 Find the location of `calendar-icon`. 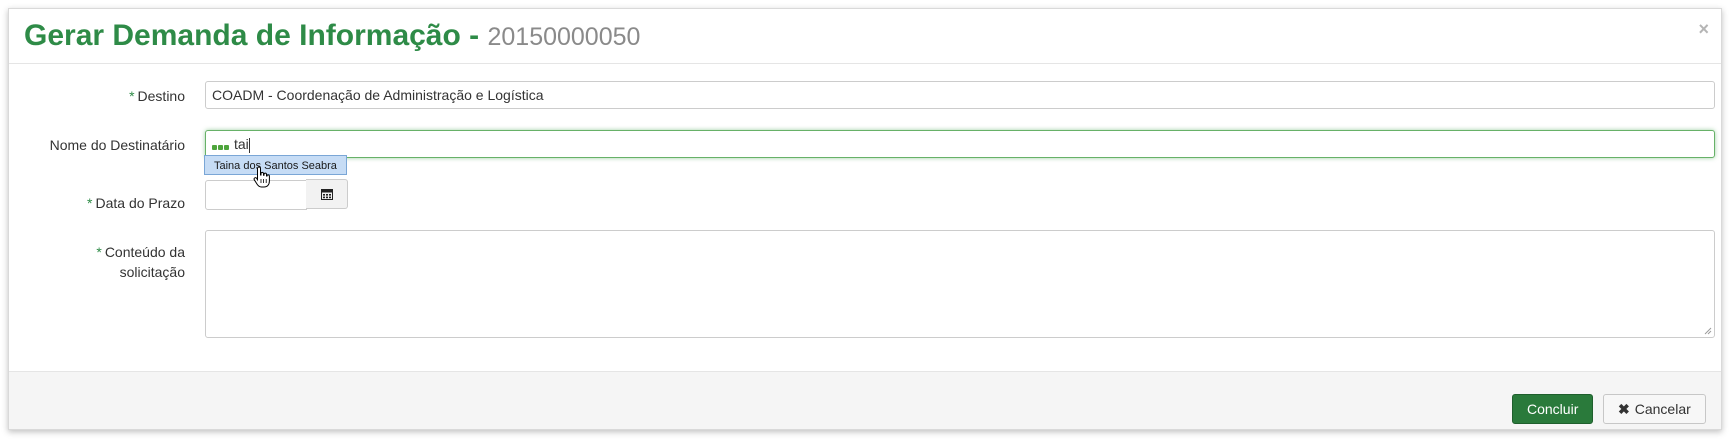

calendar-icon is located at coordinates (326, 194).